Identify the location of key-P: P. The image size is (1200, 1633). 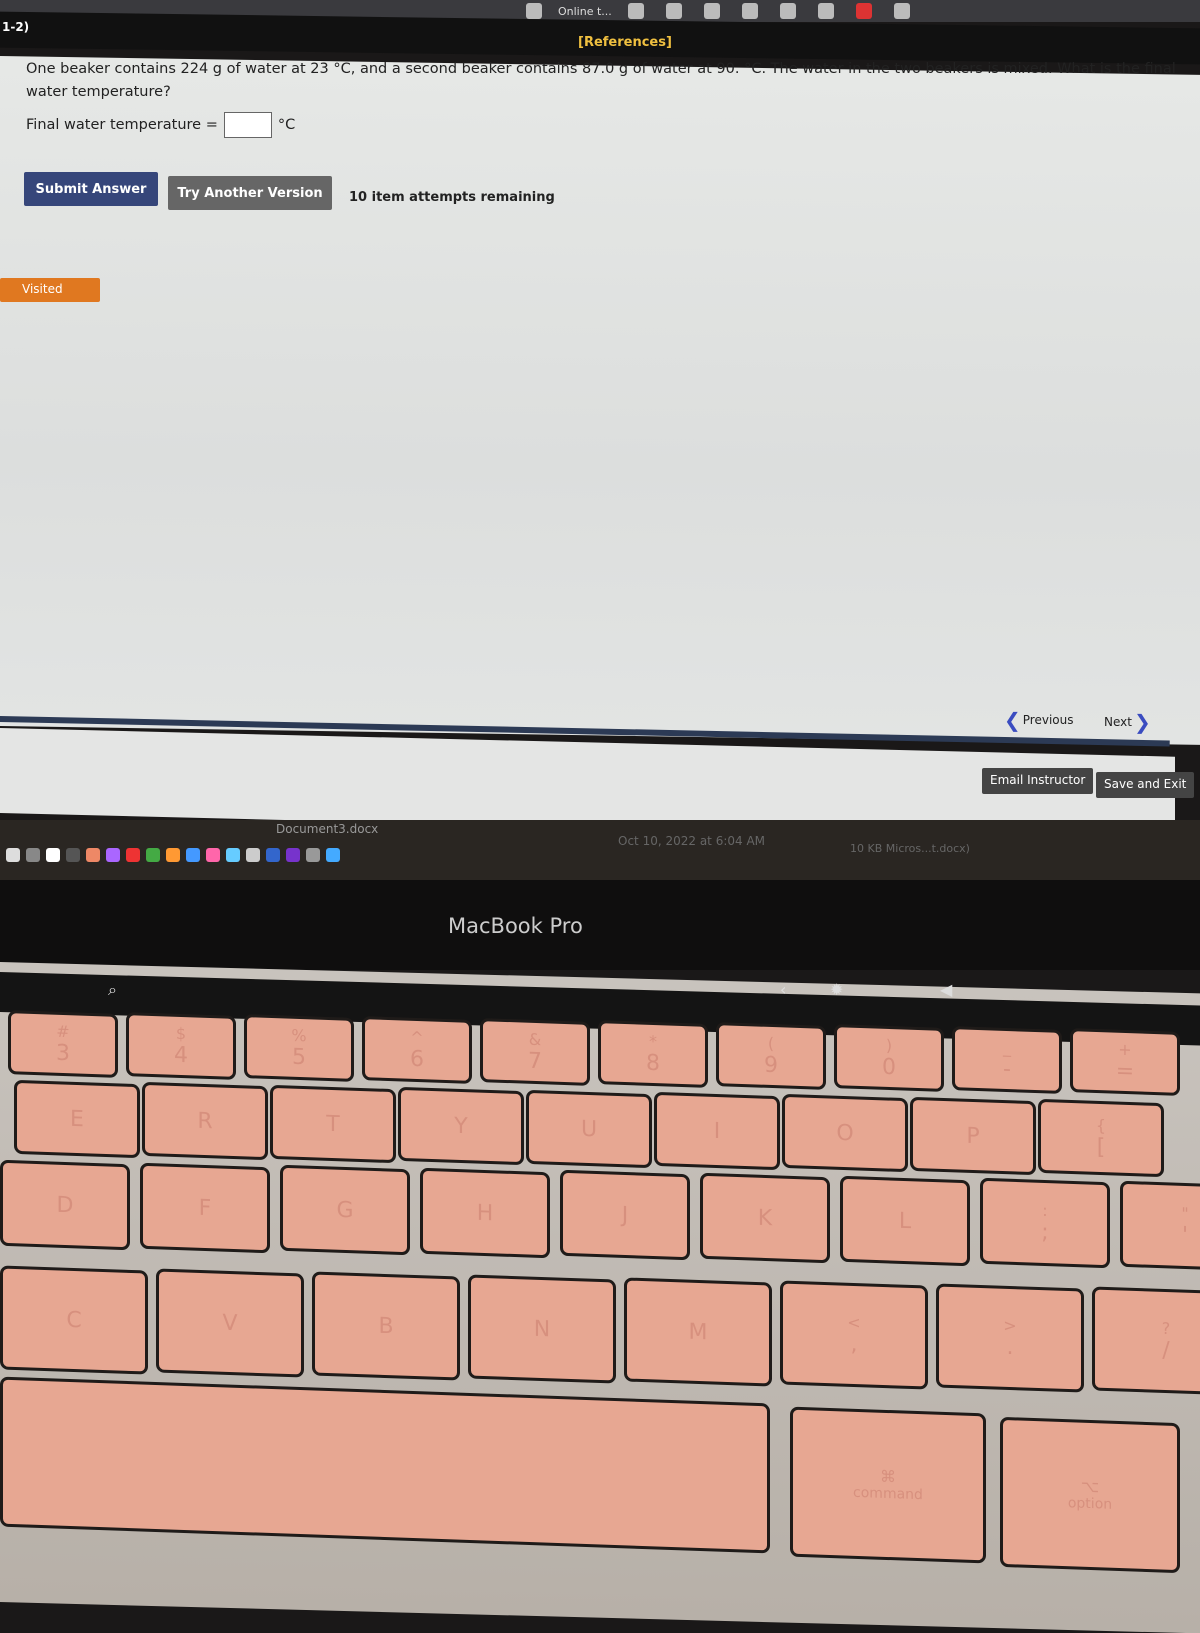
(973, 1135).